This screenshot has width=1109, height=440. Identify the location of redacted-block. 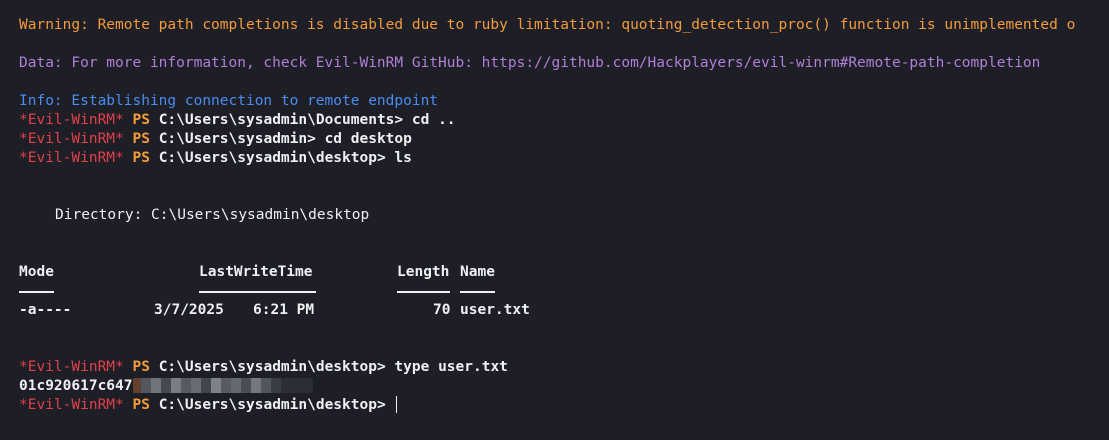
(222, 385).